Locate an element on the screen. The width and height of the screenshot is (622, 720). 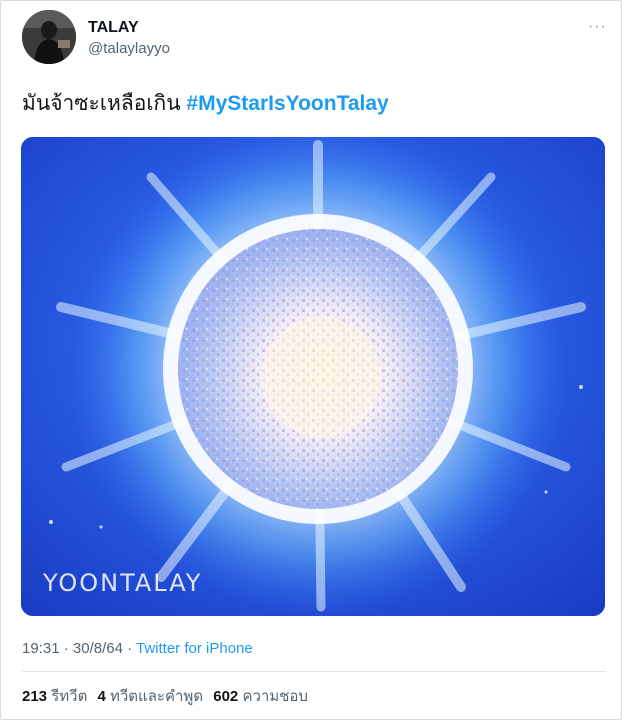
user-handle: @talaylayyo is located at coordinates (129, 48).